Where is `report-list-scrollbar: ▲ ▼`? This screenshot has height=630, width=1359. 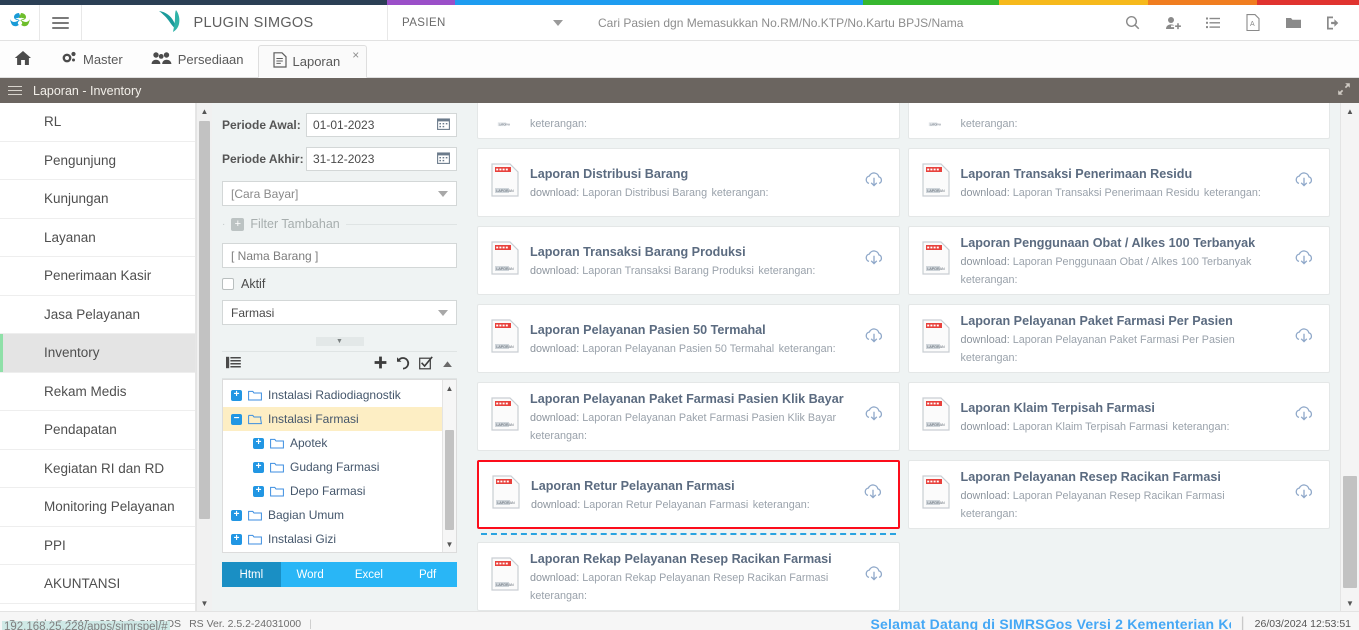 report-list-scrollbar: ▲ ▼ is located at coordinates (1349, 357).